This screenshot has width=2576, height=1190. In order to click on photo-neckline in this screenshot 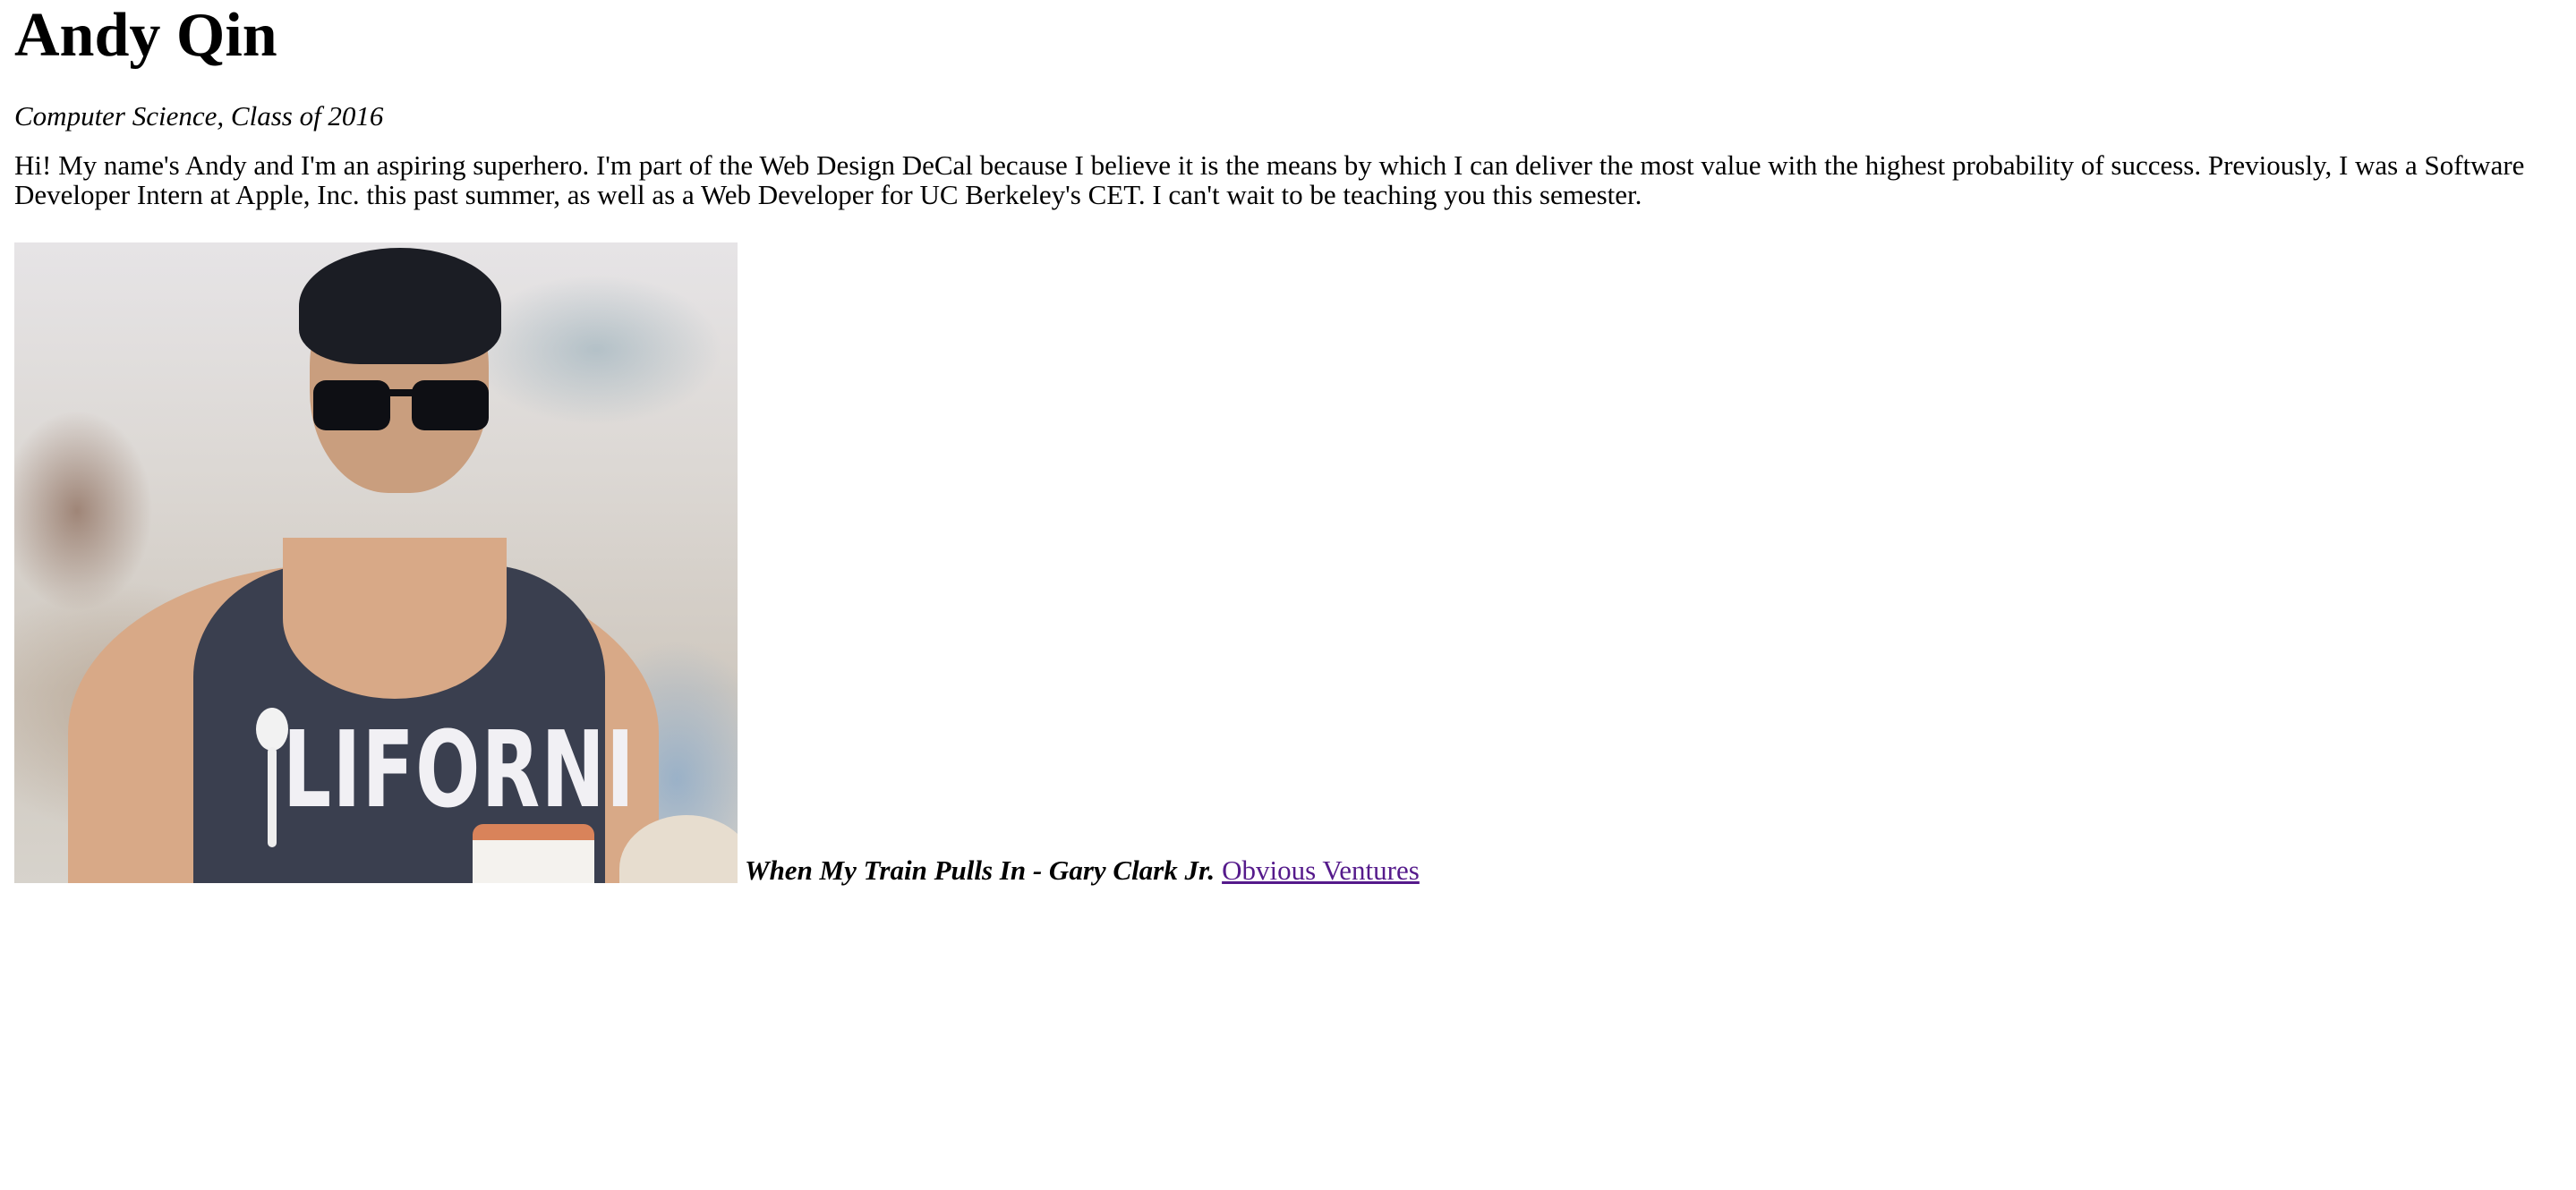, I will do `click(395, 618)`.